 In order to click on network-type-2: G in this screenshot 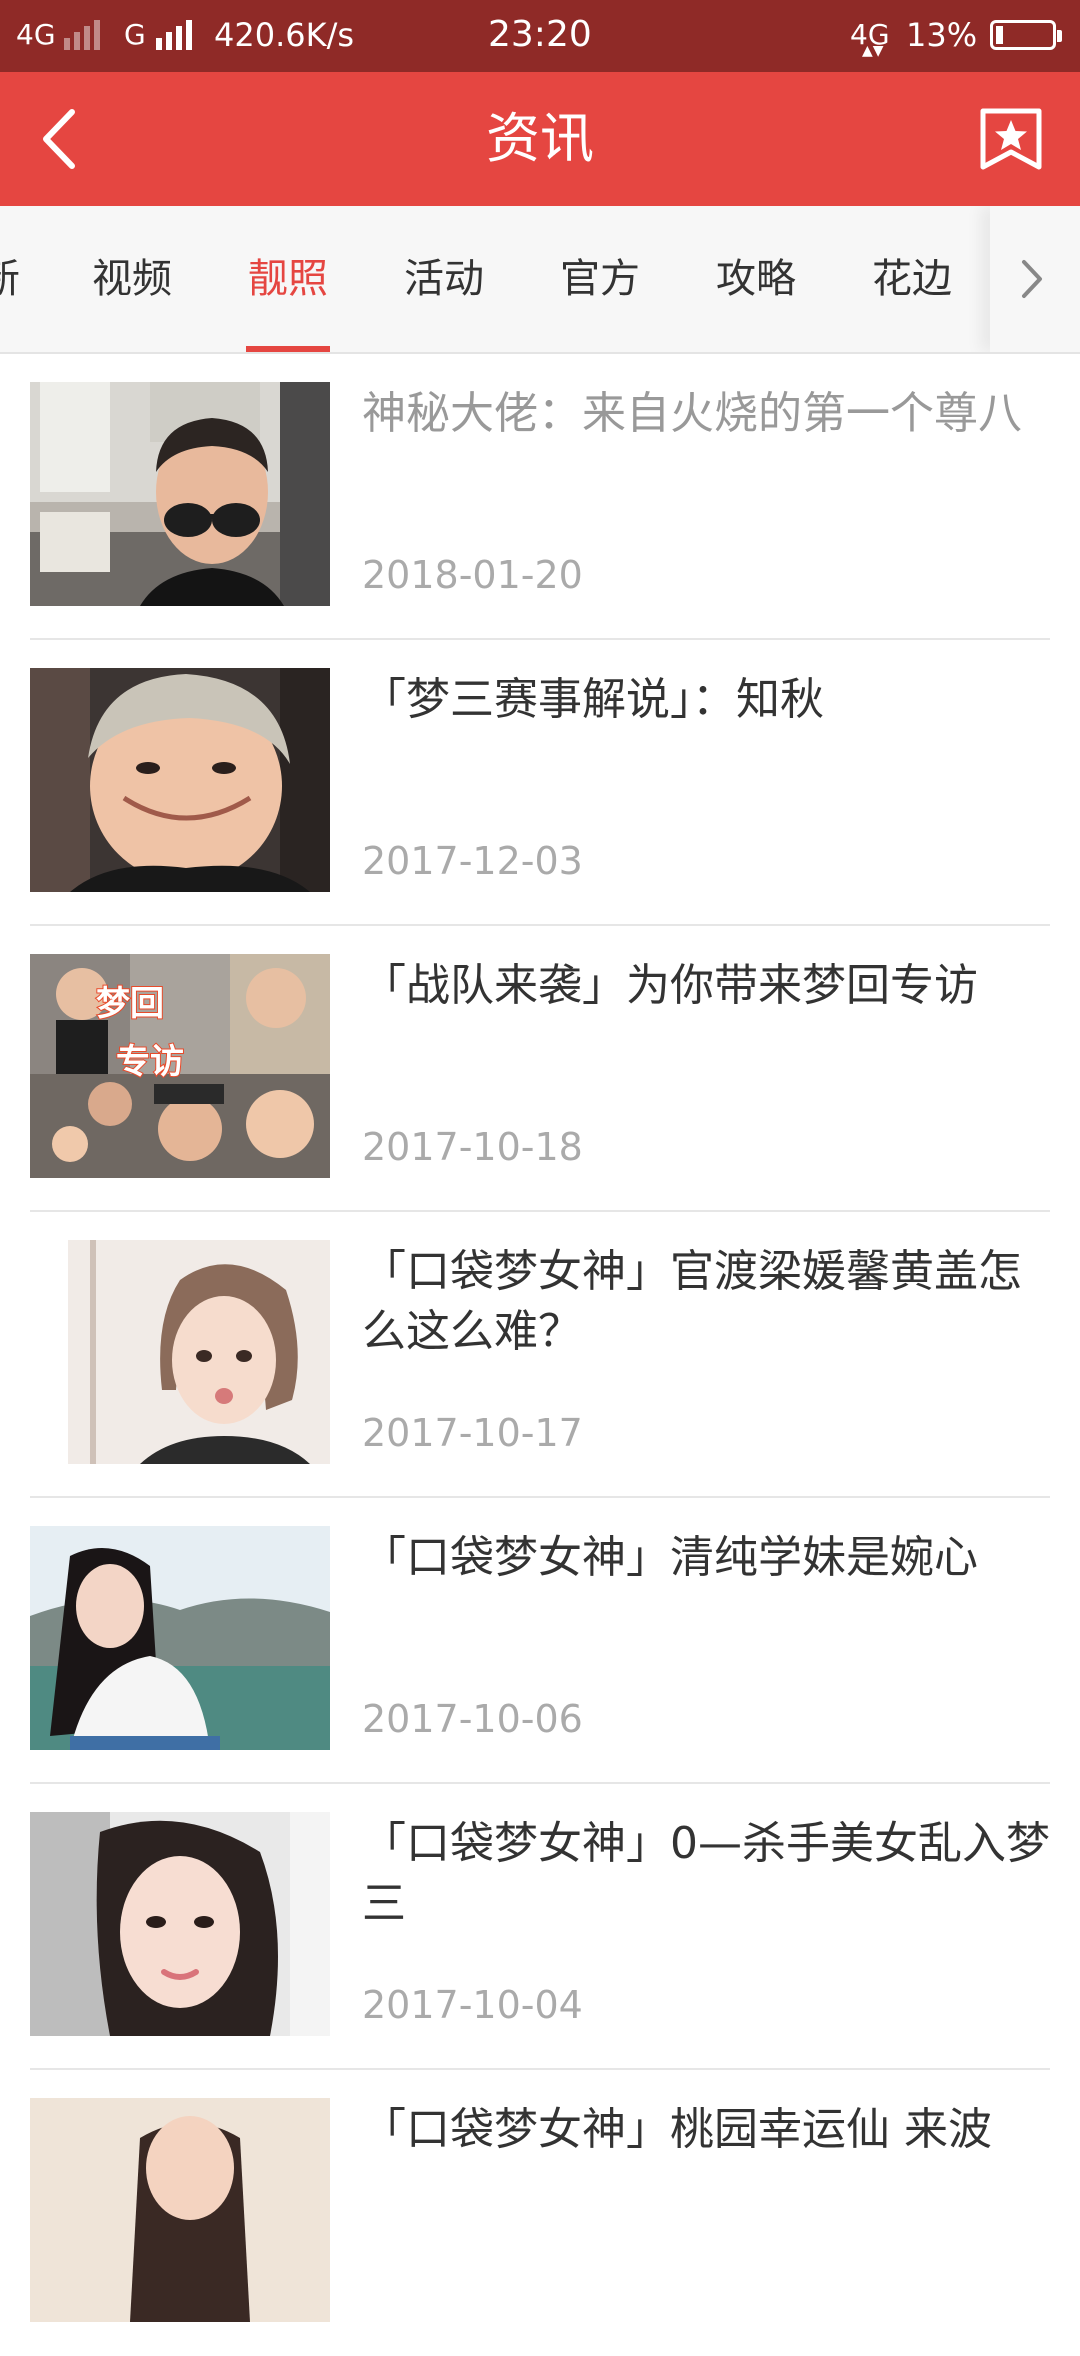, I will do `click(135, 34)`.